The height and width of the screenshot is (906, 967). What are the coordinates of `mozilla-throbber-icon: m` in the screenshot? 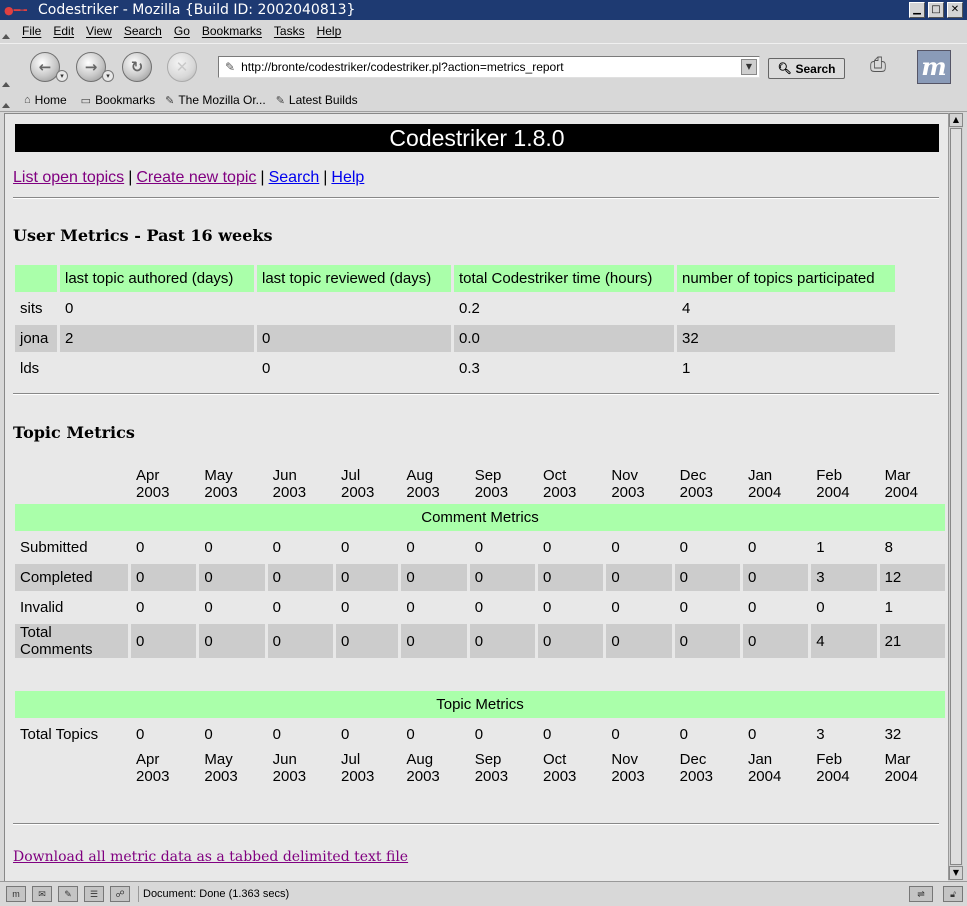 It's located at (934, 67).